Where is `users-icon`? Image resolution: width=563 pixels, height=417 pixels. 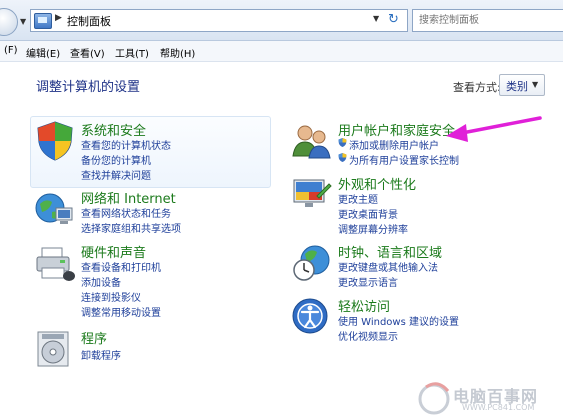
users-icon is located at coordinates (311, 142).